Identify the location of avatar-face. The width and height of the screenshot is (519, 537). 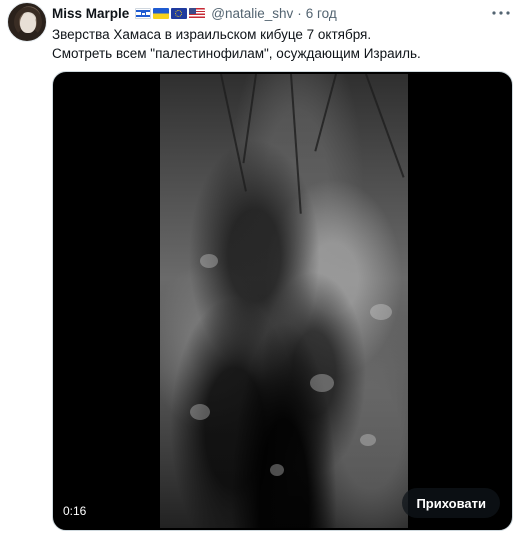
(28, 23).